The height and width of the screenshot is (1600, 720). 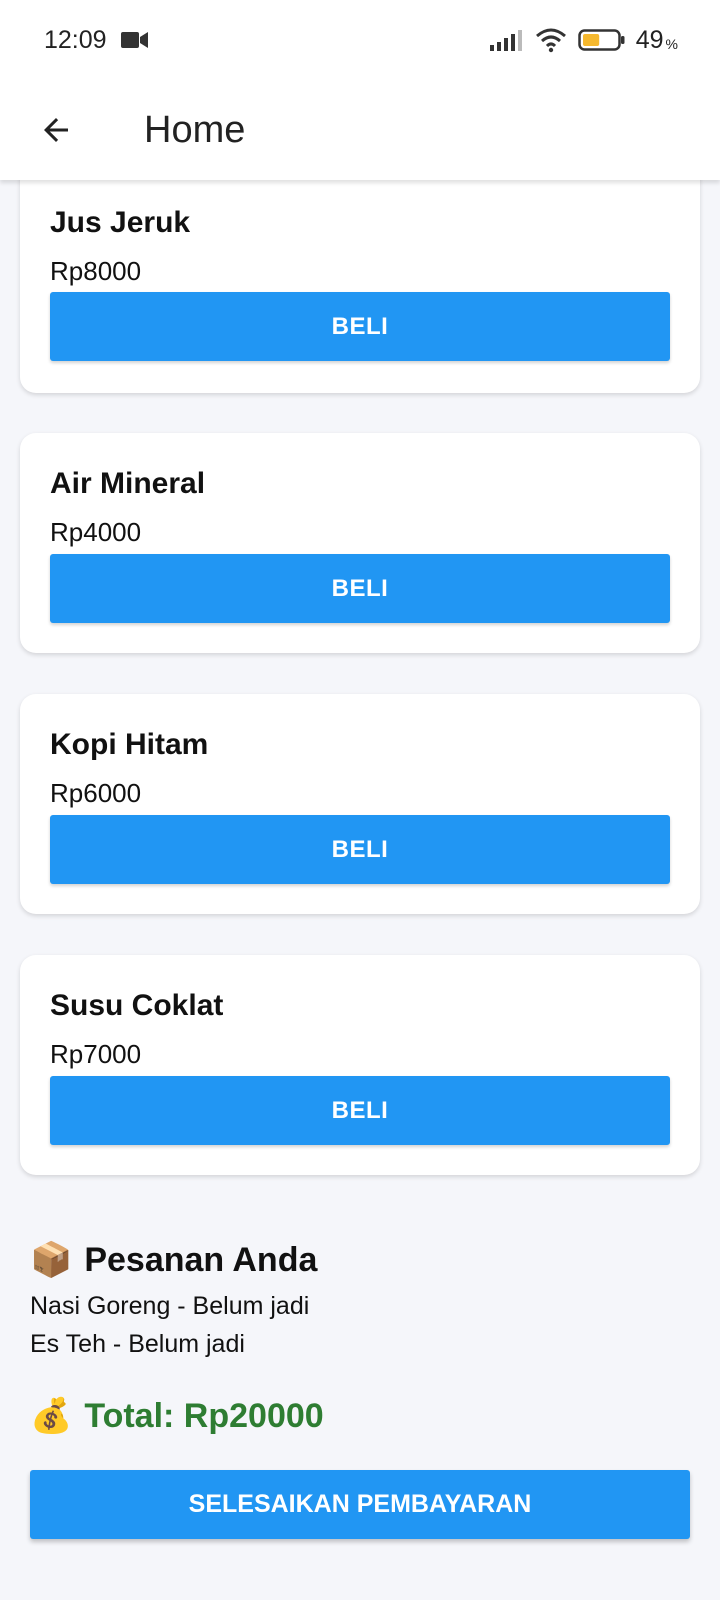 What do you see at coordinates (51, 1260) in the screenshot?
I see `package-icon: 📦` at bounding box center [51, 1260].